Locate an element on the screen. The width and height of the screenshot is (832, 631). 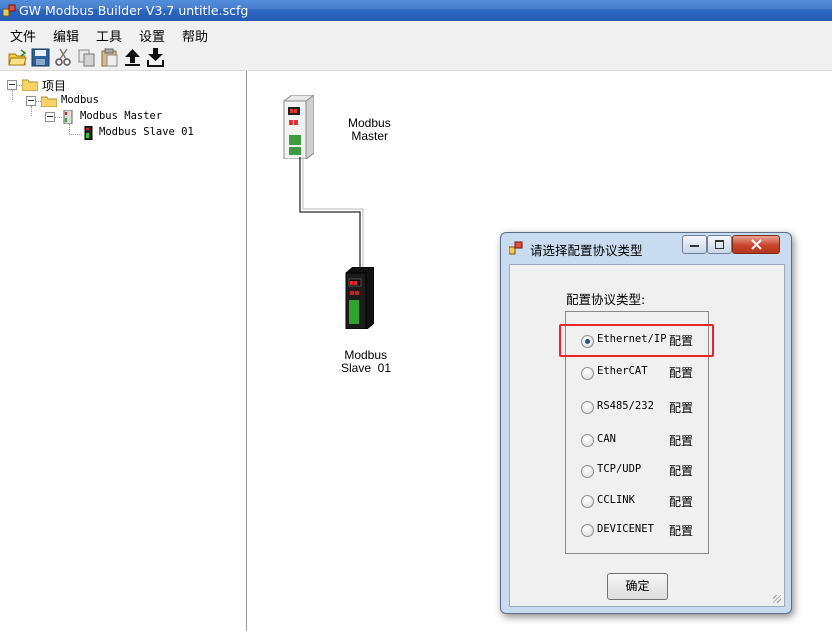
toolbar is located at coordinates (416, 58).